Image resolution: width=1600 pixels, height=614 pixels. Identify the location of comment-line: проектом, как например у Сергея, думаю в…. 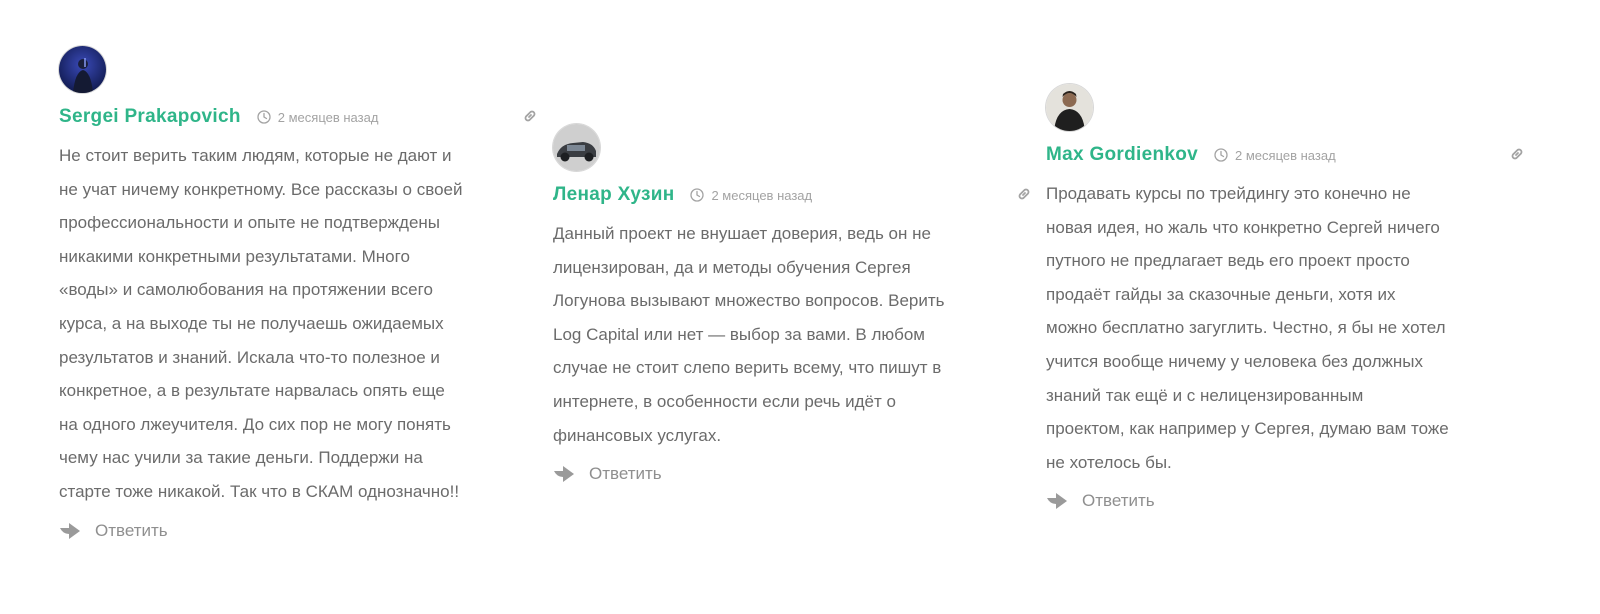
(1247, 429).